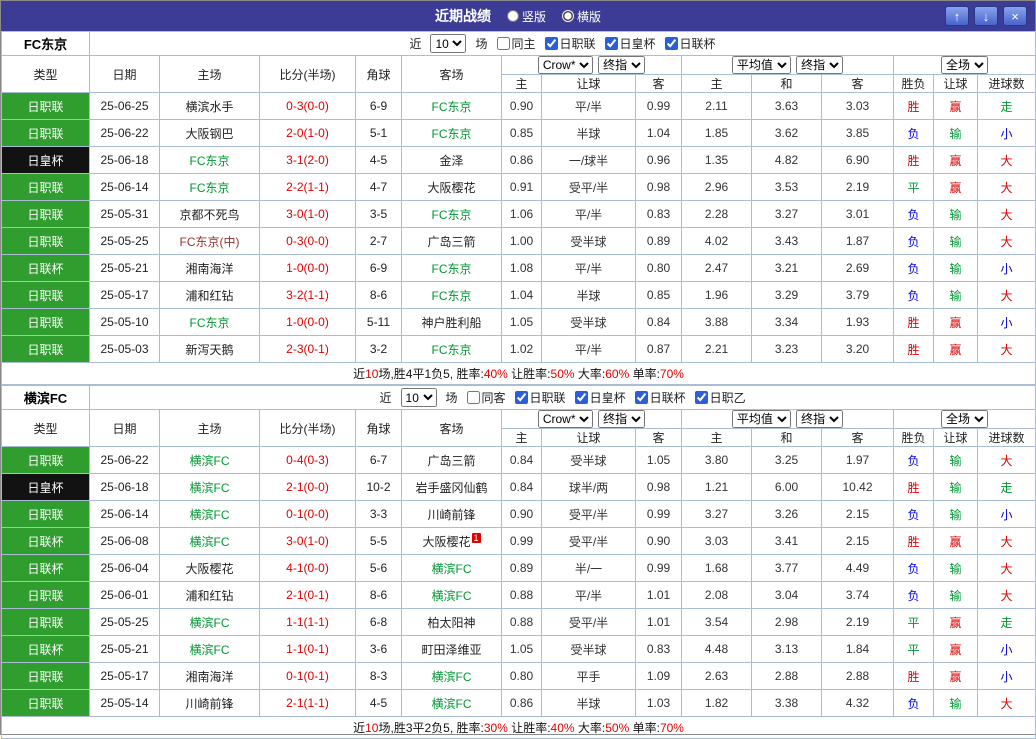 This screenshot has width=1036, height=739. Describe the element at coordinates (451, 595) in the screenshot. I see `cell-away-team: 横滨FC` at that location.